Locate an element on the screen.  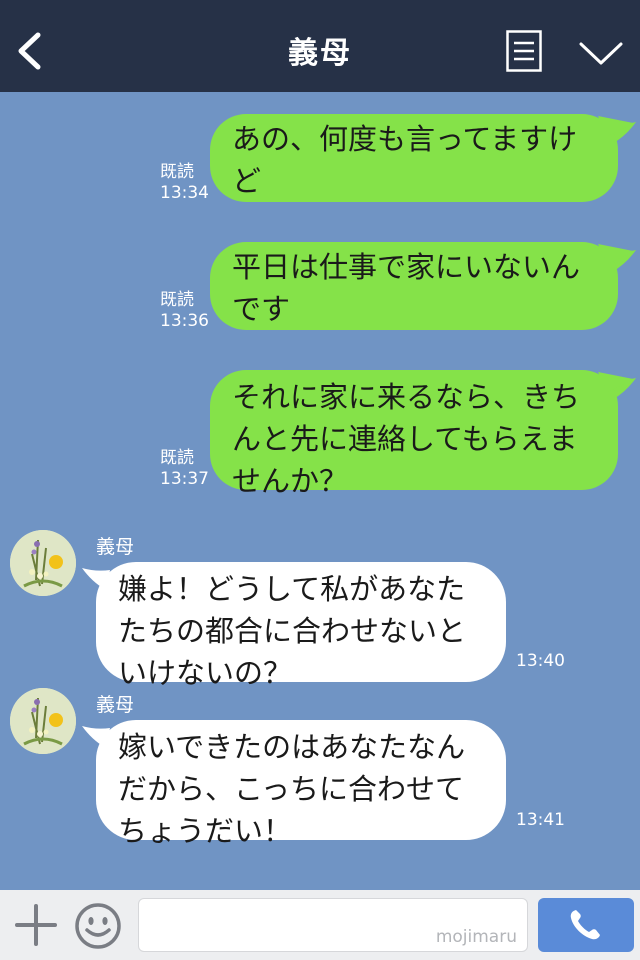
plus-icon is located at coordinates (36, 925).